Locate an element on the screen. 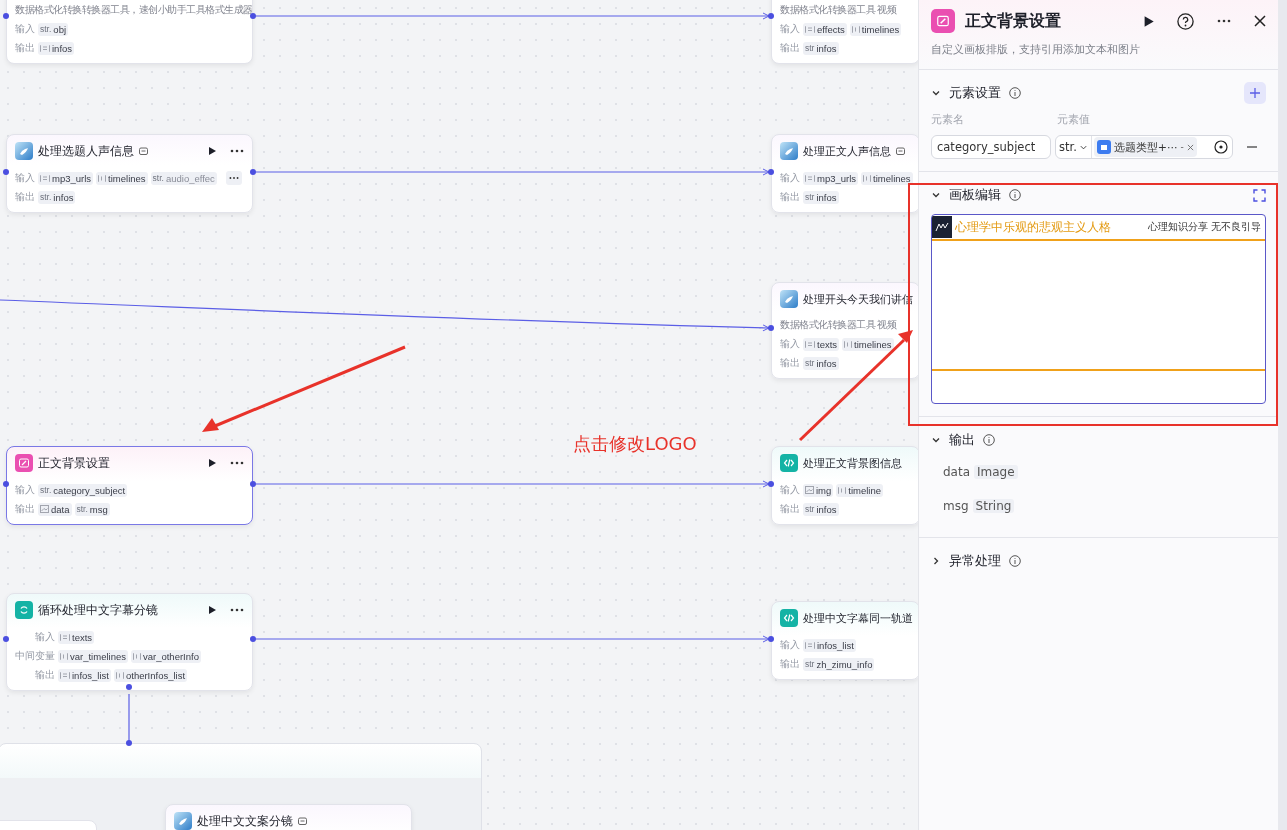 Image resolution: width=1287 pixels, height=830 pixels. workflow-node: 数据格式化转换器工具 视频 输入 effects timelines 输出 str infos is located at coordinates (844, 32).